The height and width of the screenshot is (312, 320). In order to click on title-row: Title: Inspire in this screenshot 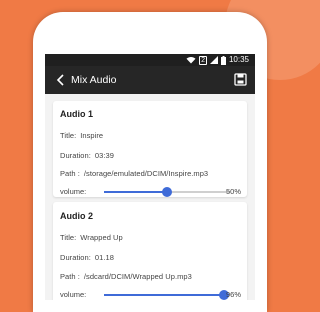, I will do `click(81, 135)`.